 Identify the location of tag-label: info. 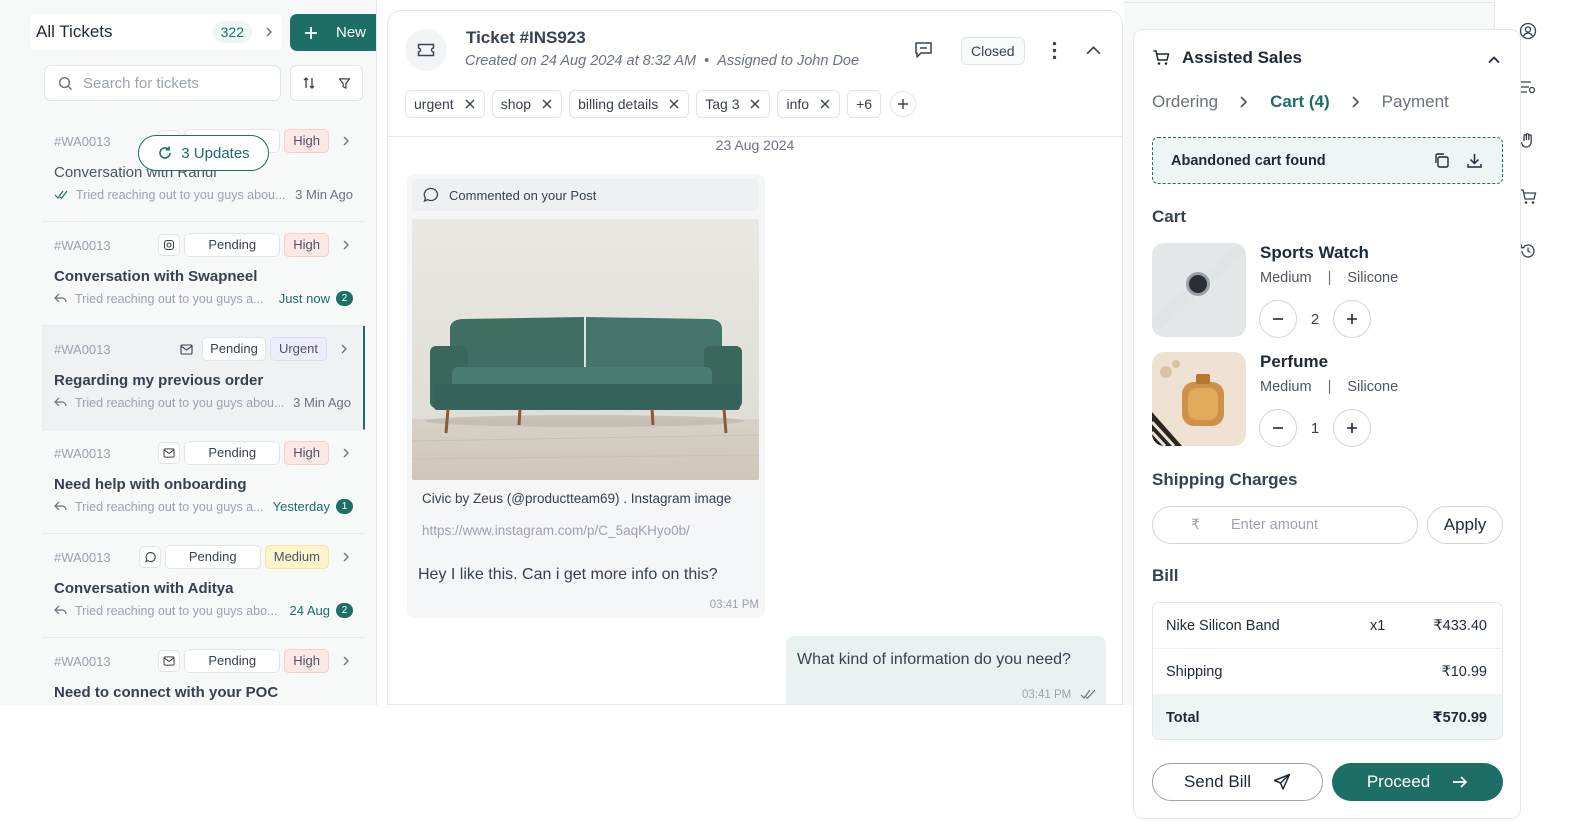
(798, 104).